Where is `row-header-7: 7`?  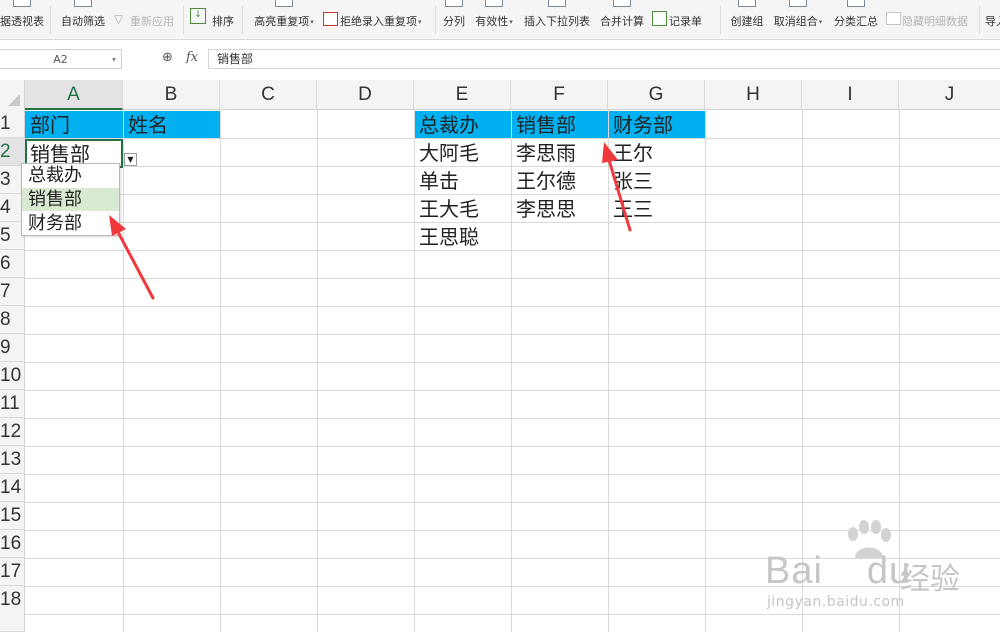 row-header-7: 7 is located at coordinates (12, 292).